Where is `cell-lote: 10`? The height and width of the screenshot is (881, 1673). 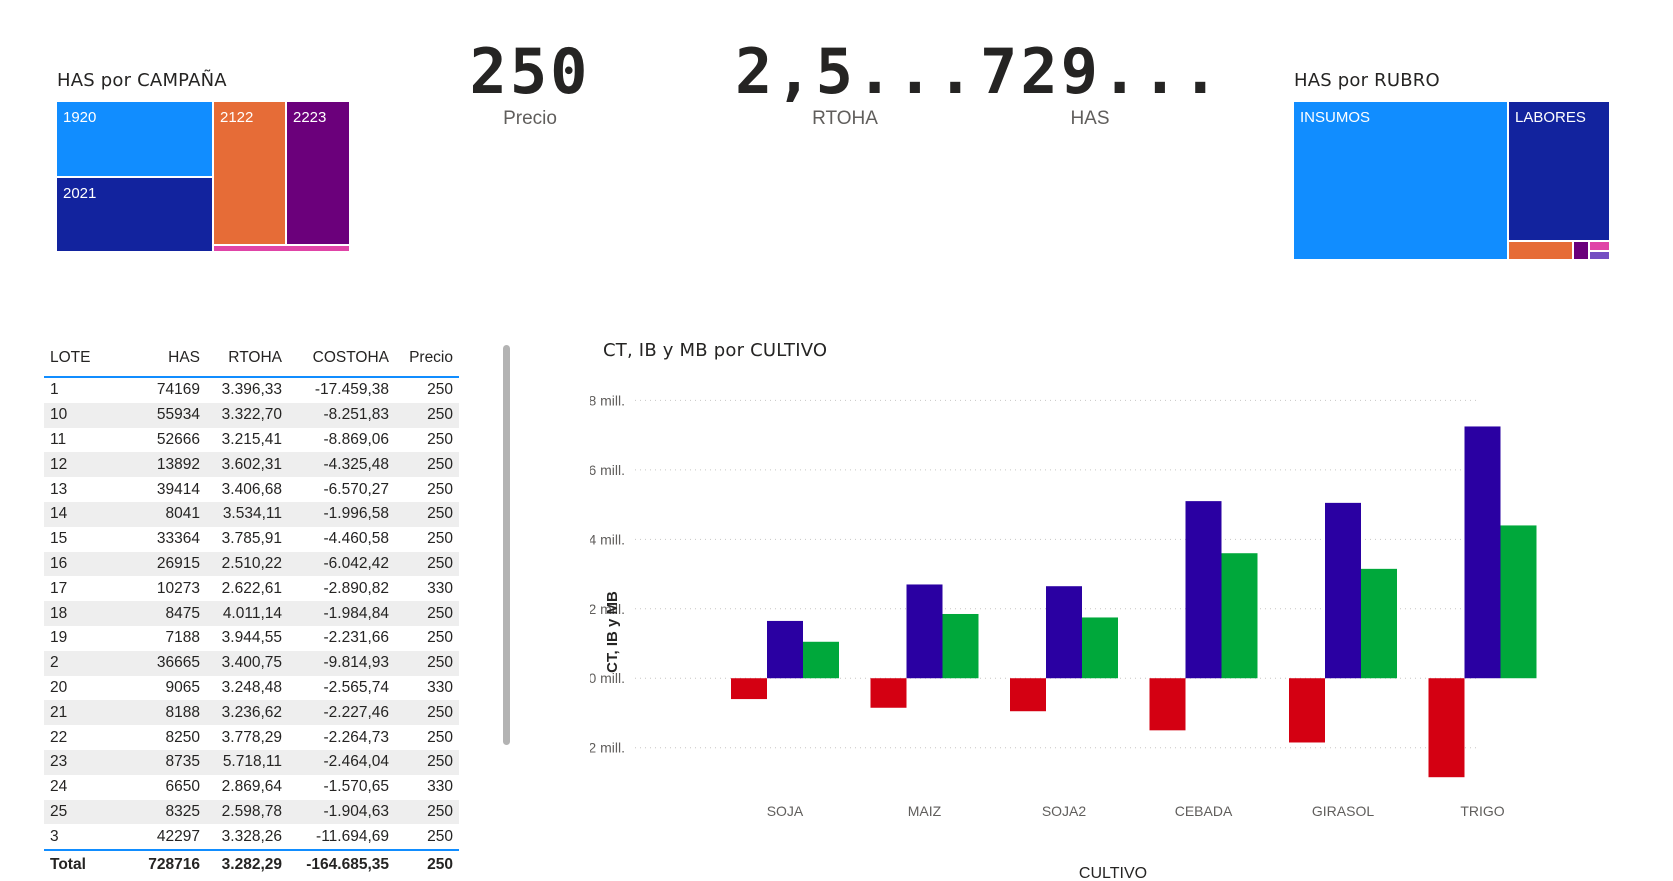 cell-lote: 10 is located at coordinates (85, 415).